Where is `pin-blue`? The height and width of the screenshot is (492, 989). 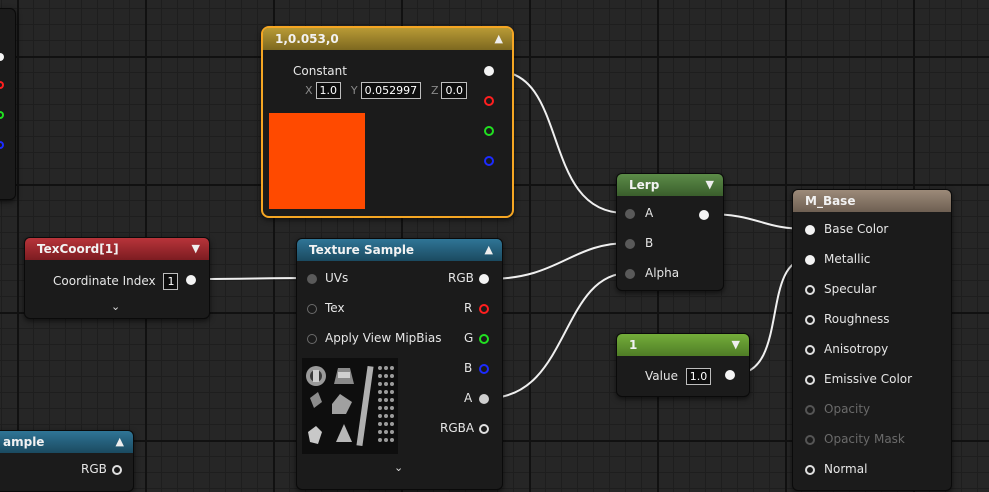
pin-blue is located at coordinates (2, 145).